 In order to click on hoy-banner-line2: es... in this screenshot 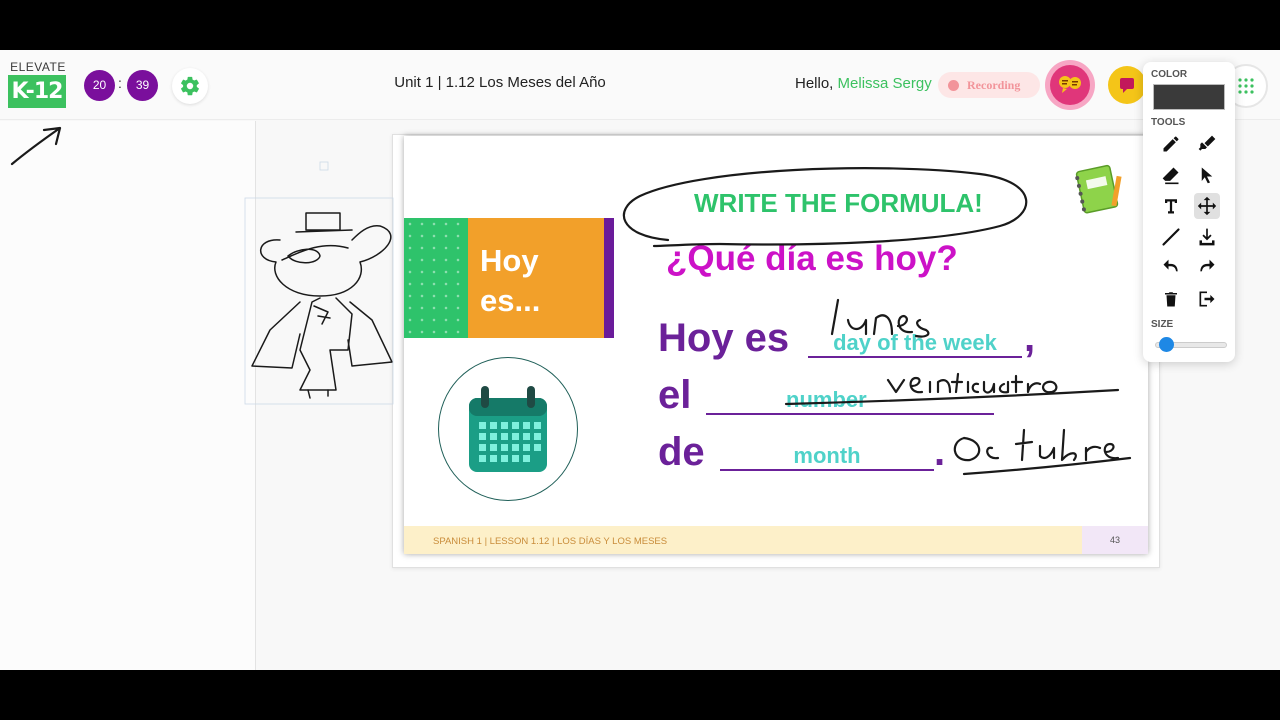, I will do `click(510, 300)`.